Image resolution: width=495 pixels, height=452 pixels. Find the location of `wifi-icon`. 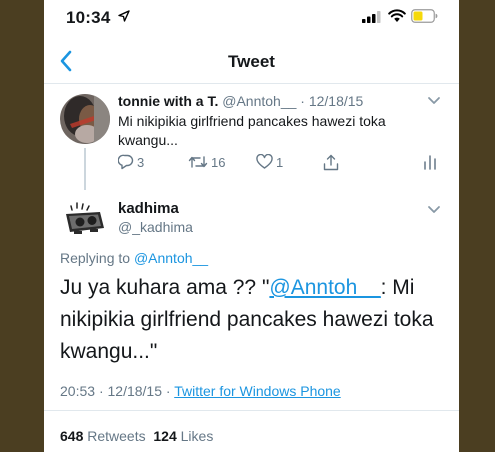

wifi-icon is located at coordinates (397, 15).